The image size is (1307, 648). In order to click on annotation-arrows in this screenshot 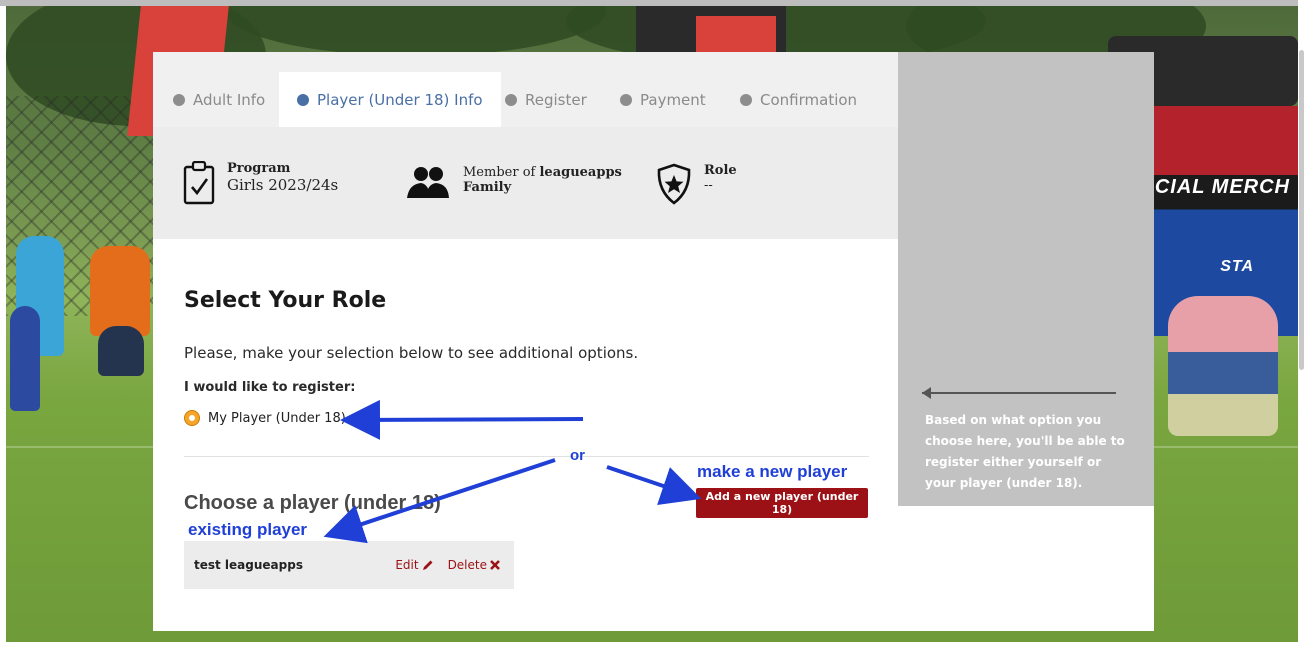, I will do `click(512, 471)`.